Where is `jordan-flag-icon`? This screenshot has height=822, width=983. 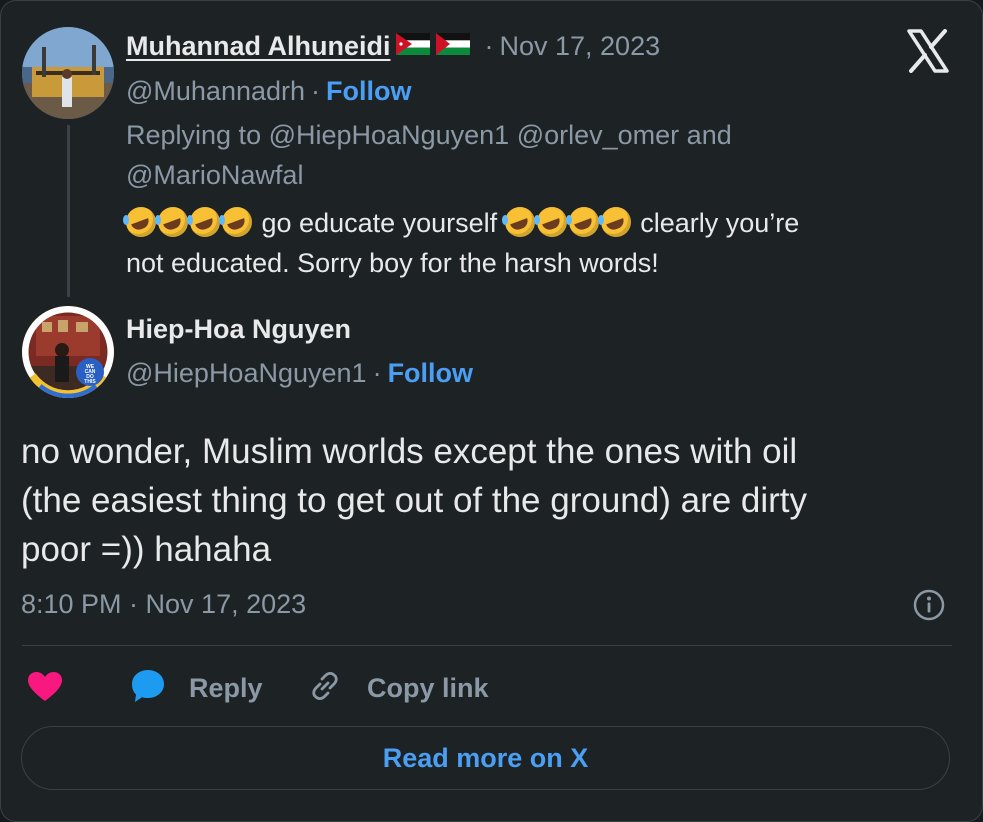 jordan-flag-icon is located at coordinates (413, 46).